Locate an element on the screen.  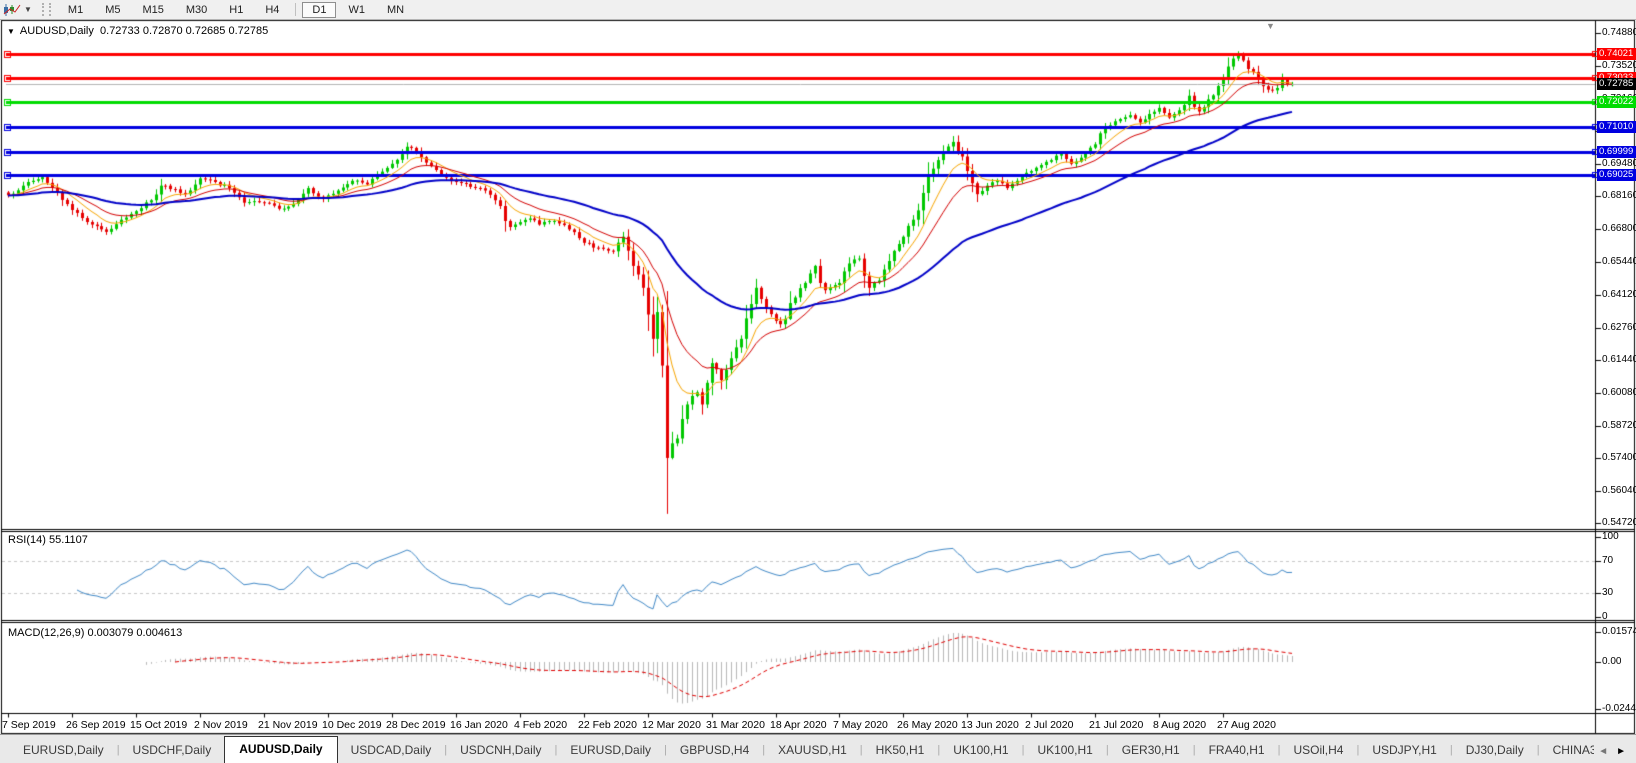
timeframe-h4: H4 is located at coordinates (272, 10).